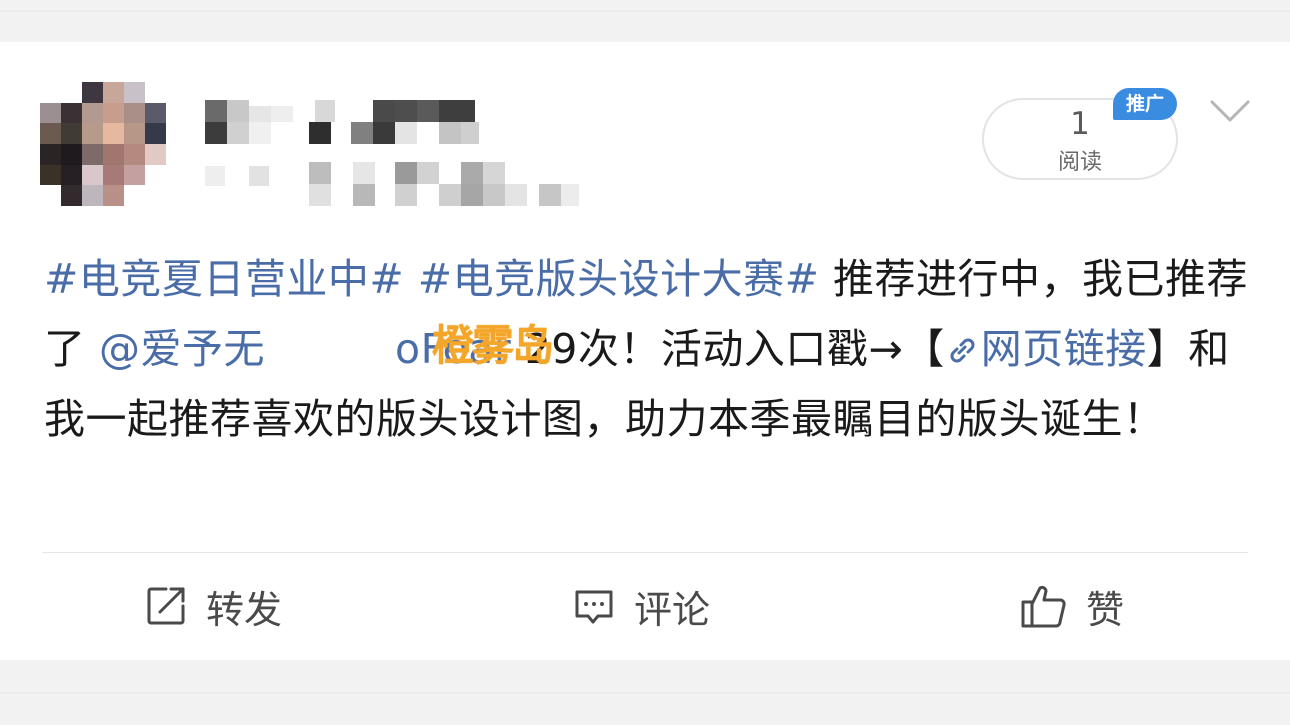  What do you see at coordinates (619, 279) in the screenshot?
I see `hashtag-link: #电竞版头设计大赛#` at bounding box center [619, 279].